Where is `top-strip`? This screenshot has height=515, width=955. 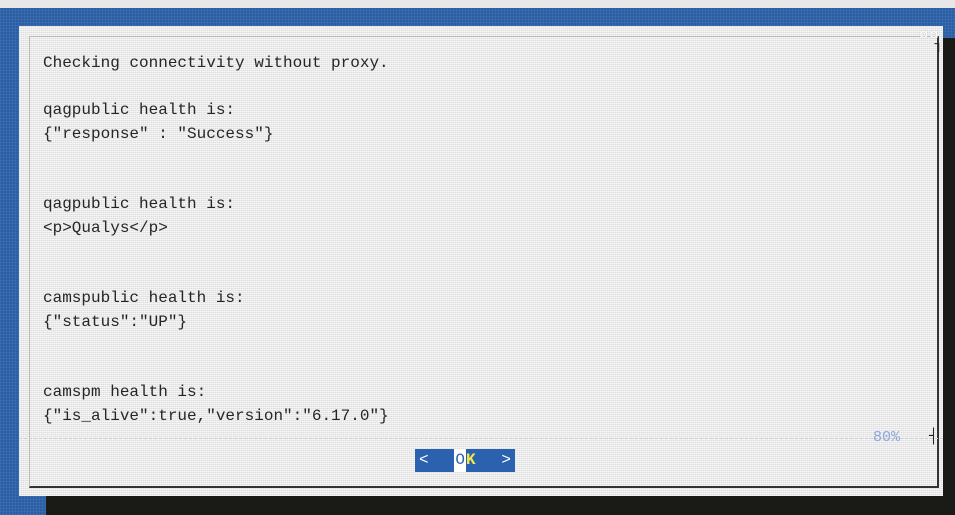 top-strip is located at coordinates (477, 4).